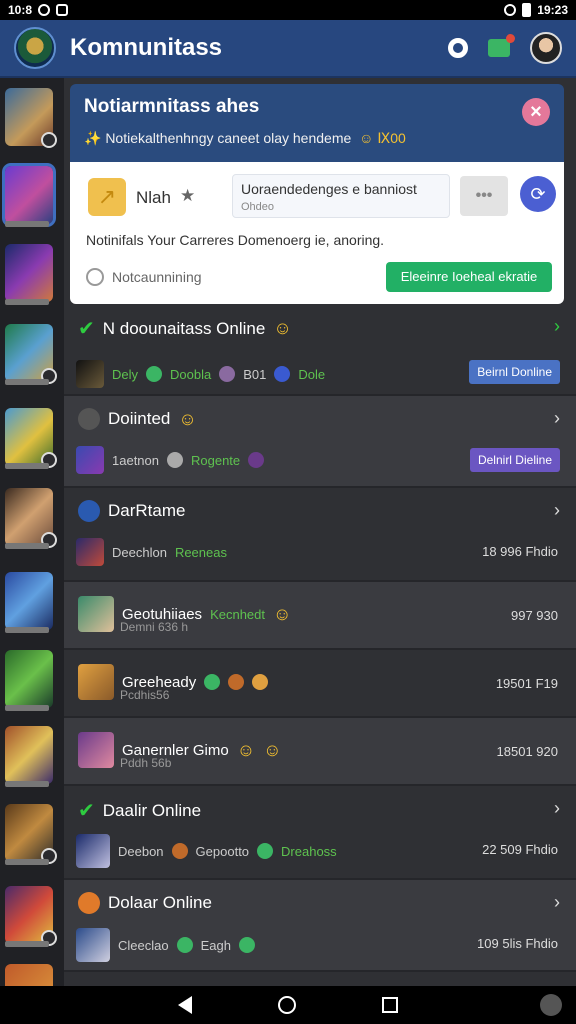 This screenshot has width=576, height=1024. What do you see at coordinates (527, 751) in the screenshot?
I see `row-count: 18501 920` at bounding box center [527, 751].